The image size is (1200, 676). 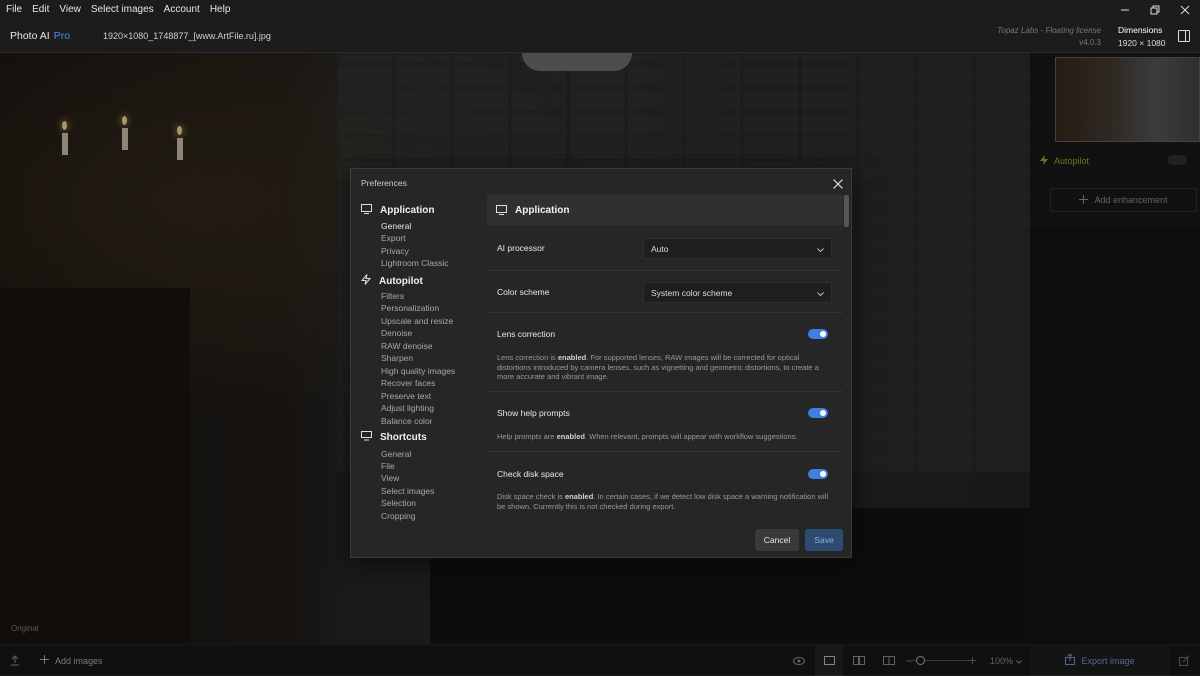 What do you see at coordinates (187, 36) in the screenshot?
I see `file-name: 1920×1080_1748877_[www.ArtFile.ru].jpg` at bounding box center [187, 36].